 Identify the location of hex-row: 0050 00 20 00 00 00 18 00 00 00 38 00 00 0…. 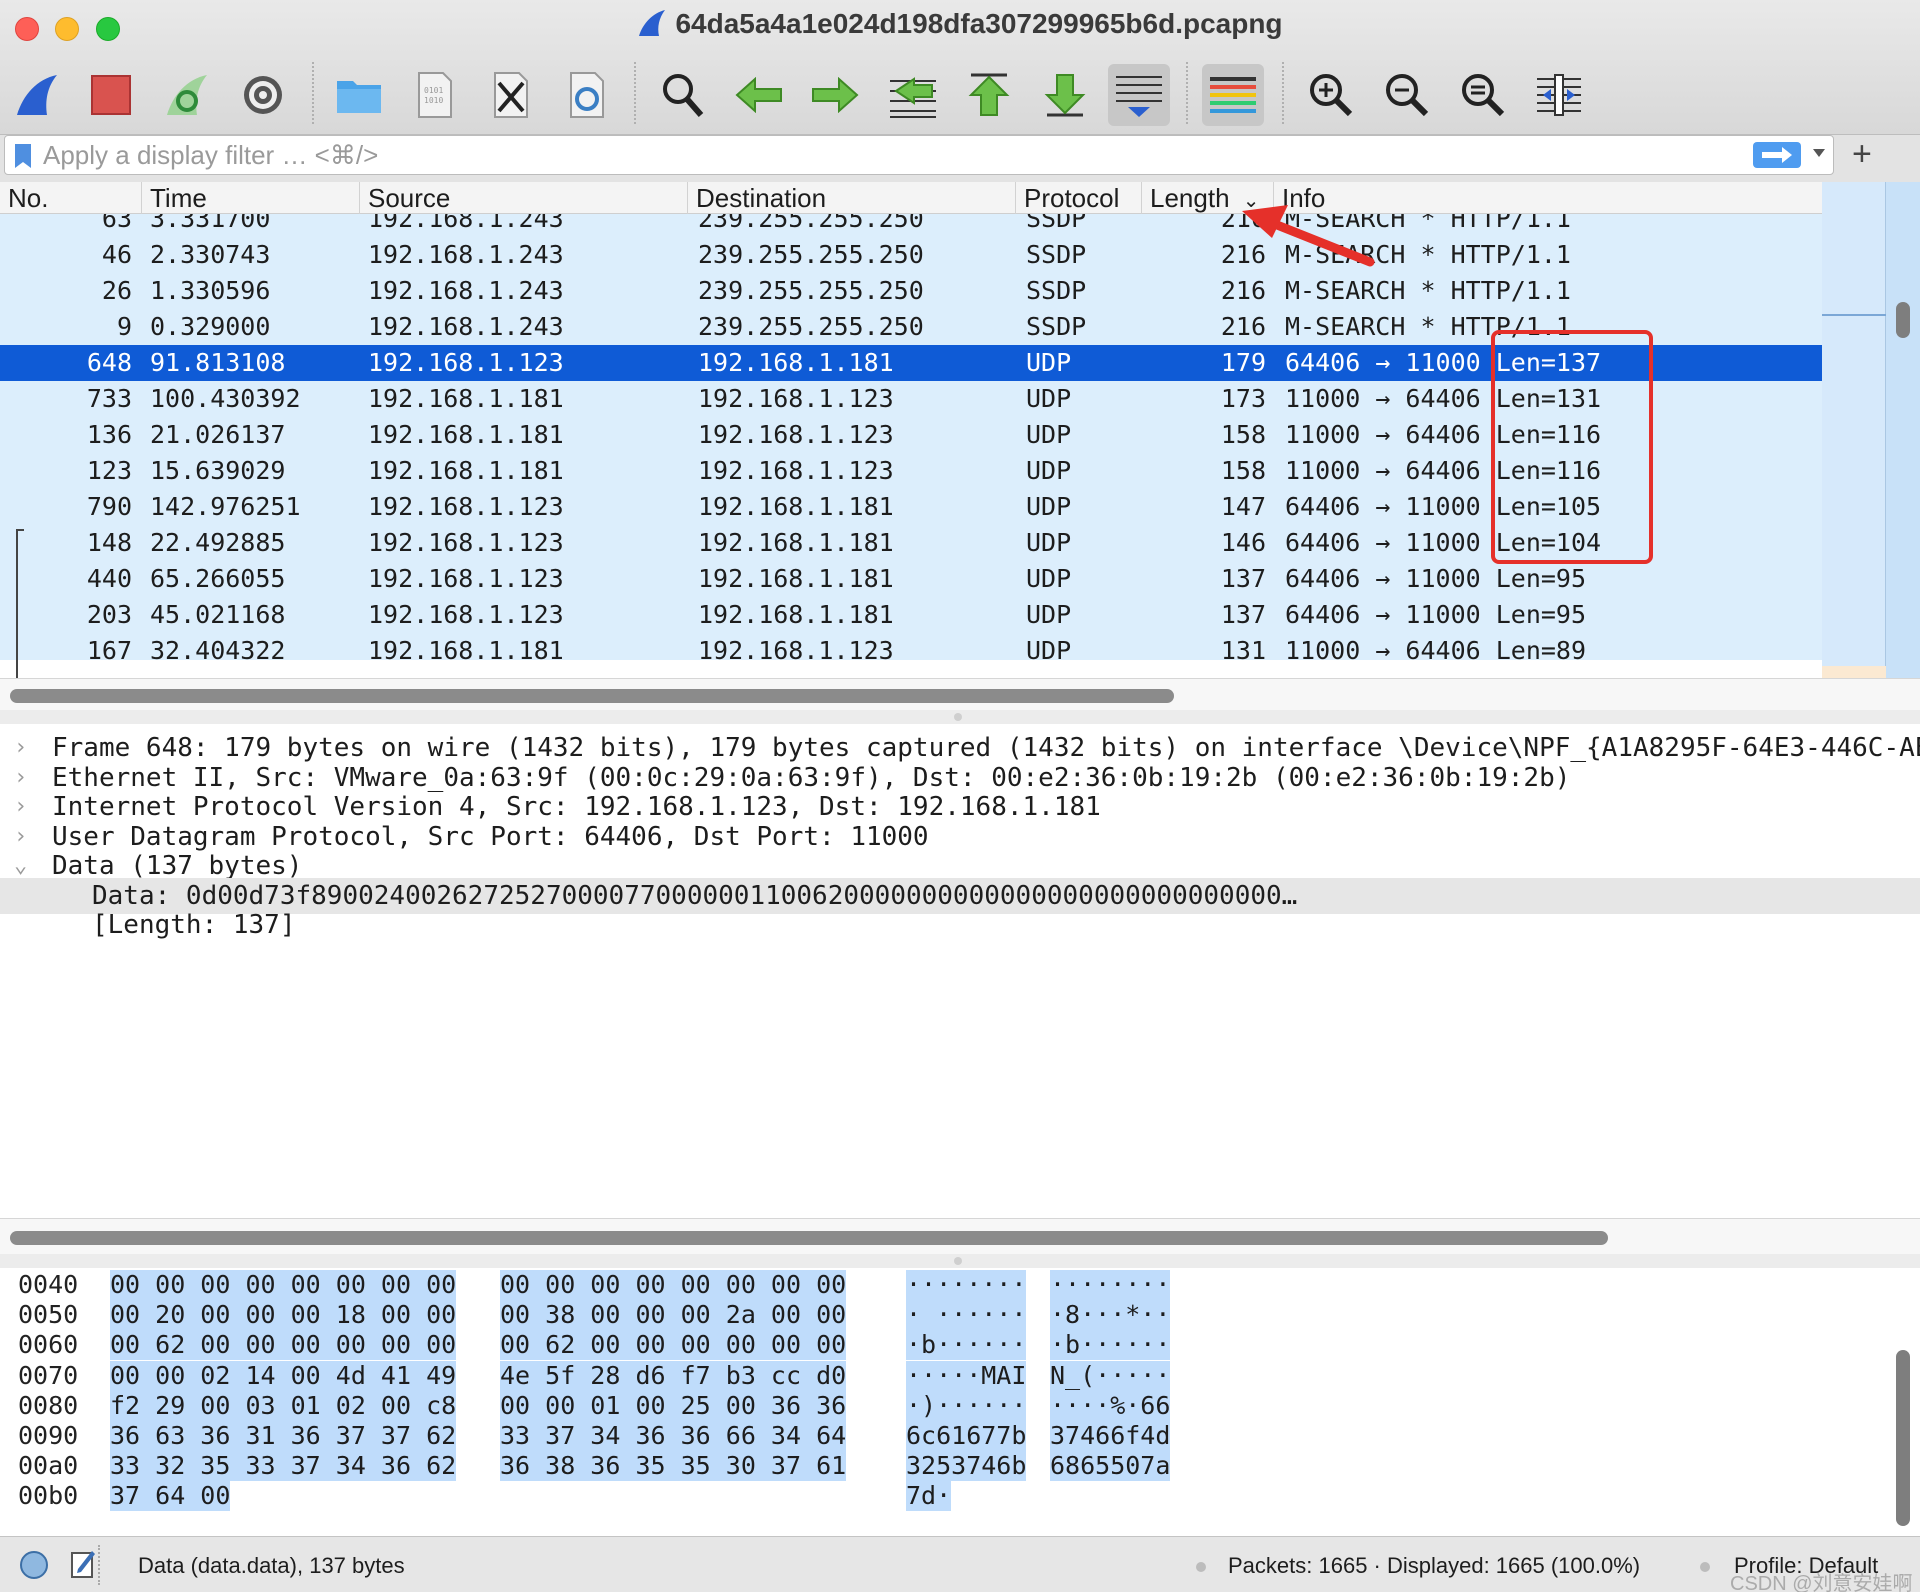
(960, 1315).